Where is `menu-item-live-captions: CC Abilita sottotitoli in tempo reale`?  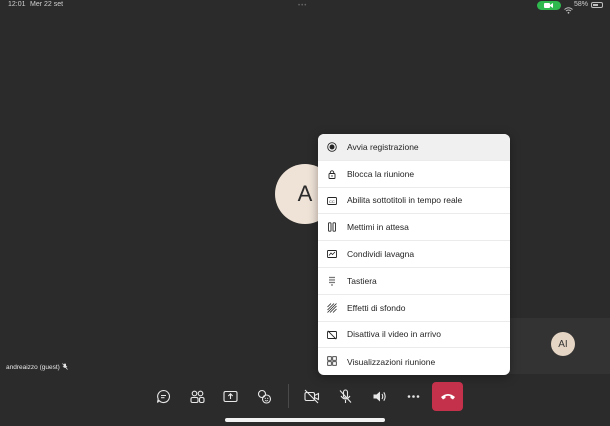 menu-item-live-captions: CC Abilita sottotitoli in tempo reale is located at coordinates (414, 201).